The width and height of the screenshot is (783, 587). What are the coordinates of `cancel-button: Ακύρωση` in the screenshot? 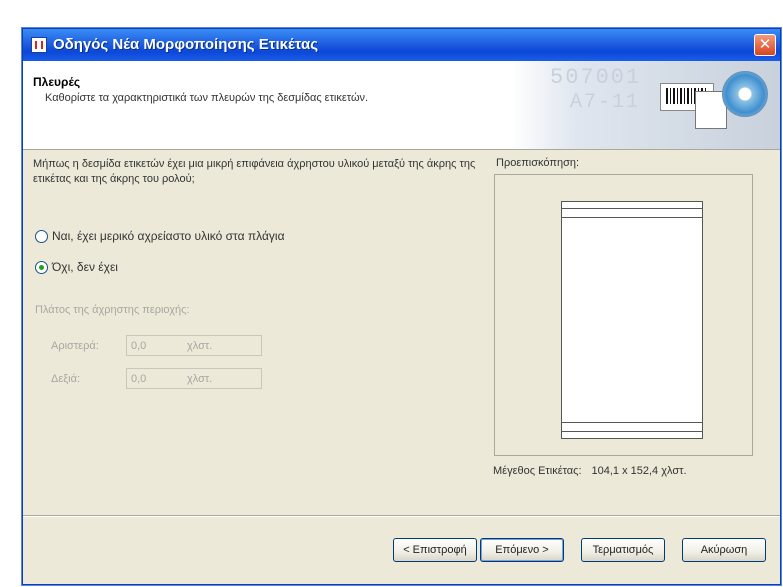 It's located at (724, 550).